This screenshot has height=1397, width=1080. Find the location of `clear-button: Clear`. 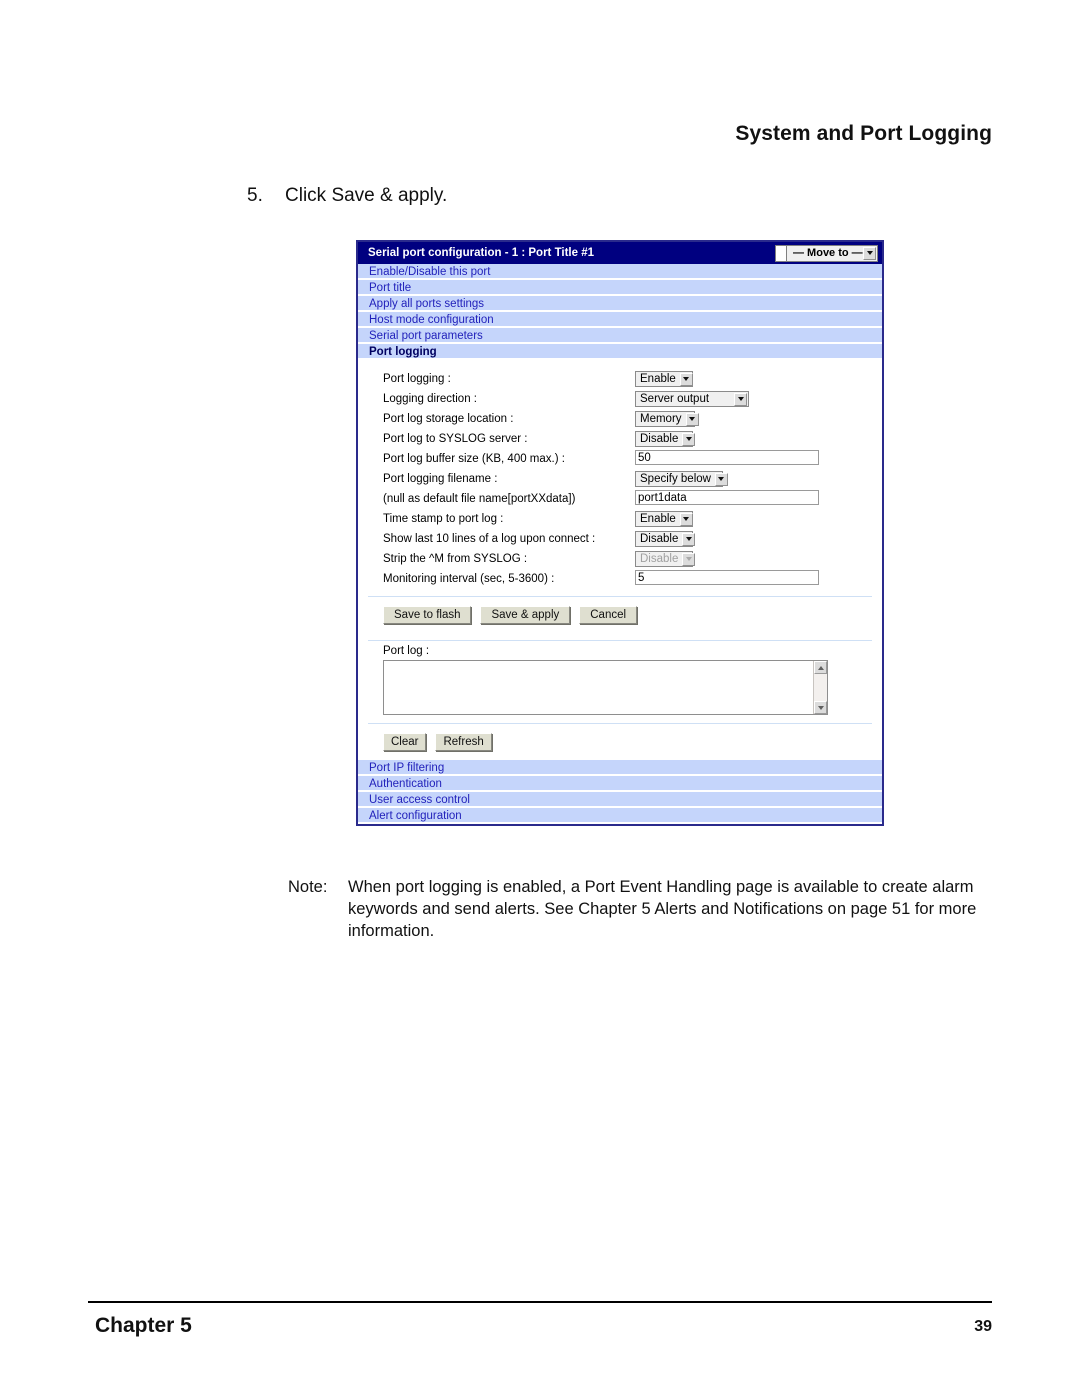

clear-button: Clear is located at coordinates (405, 742).